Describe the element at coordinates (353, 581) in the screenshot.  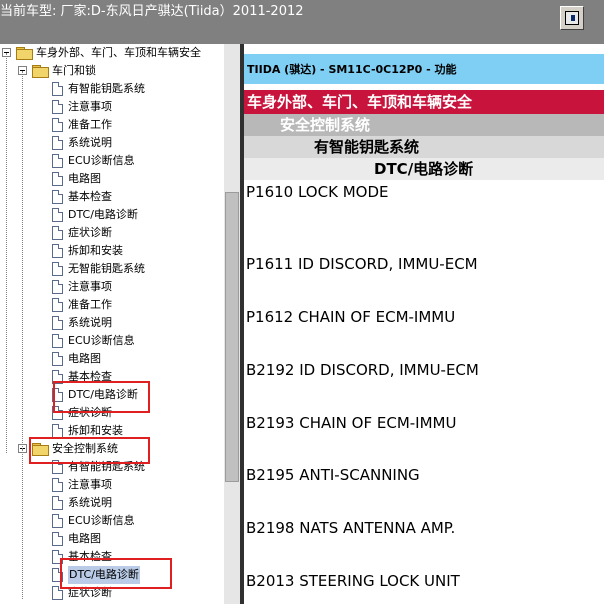
I see `dtc-link: B2013 STEERING LOCK UNIT` at that location.